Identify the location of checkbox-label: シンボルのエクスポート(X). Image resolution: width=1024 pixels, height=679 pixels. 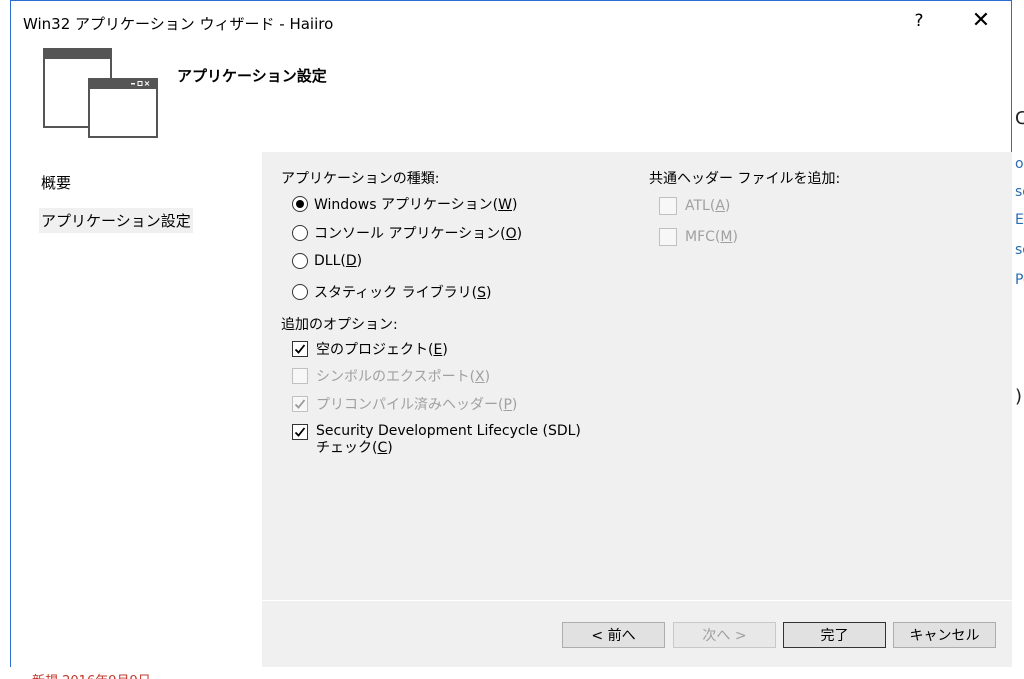
(403, 377).